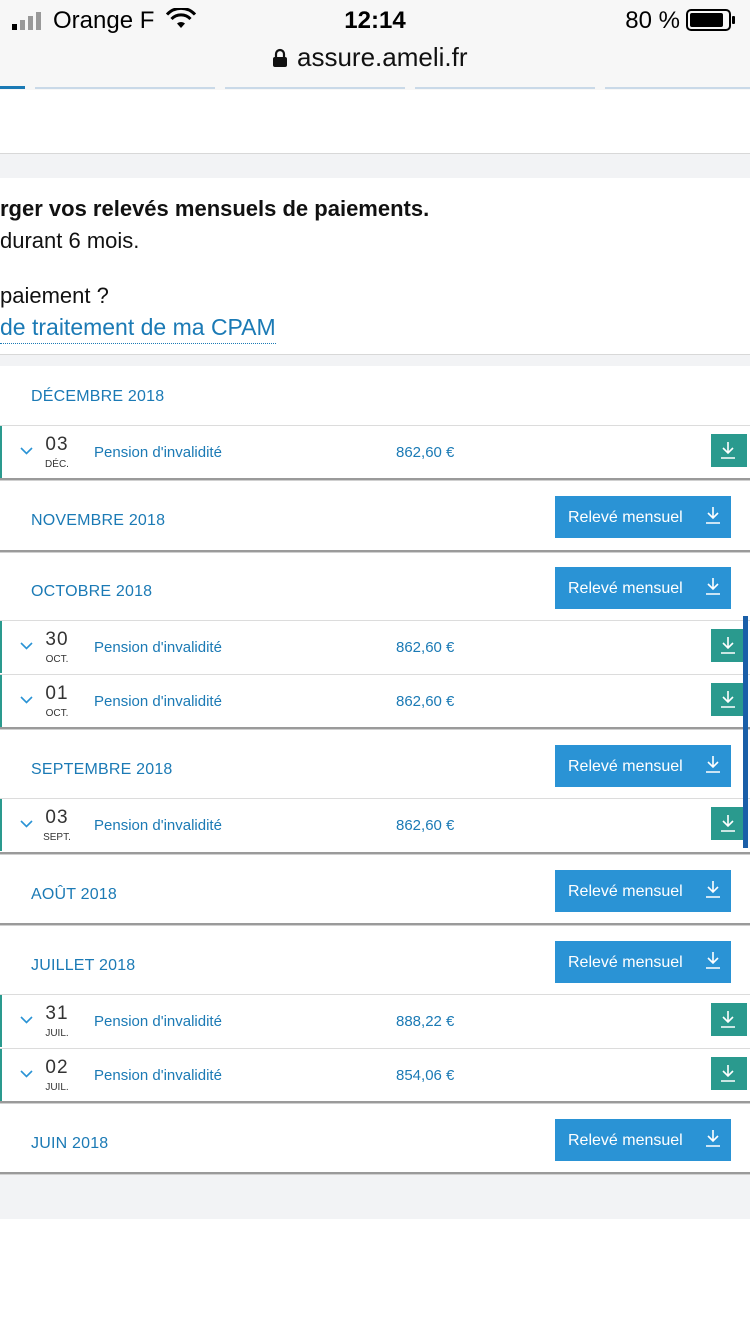  I want to click on payment-amount: 888,22 €, so click(425, 1021).